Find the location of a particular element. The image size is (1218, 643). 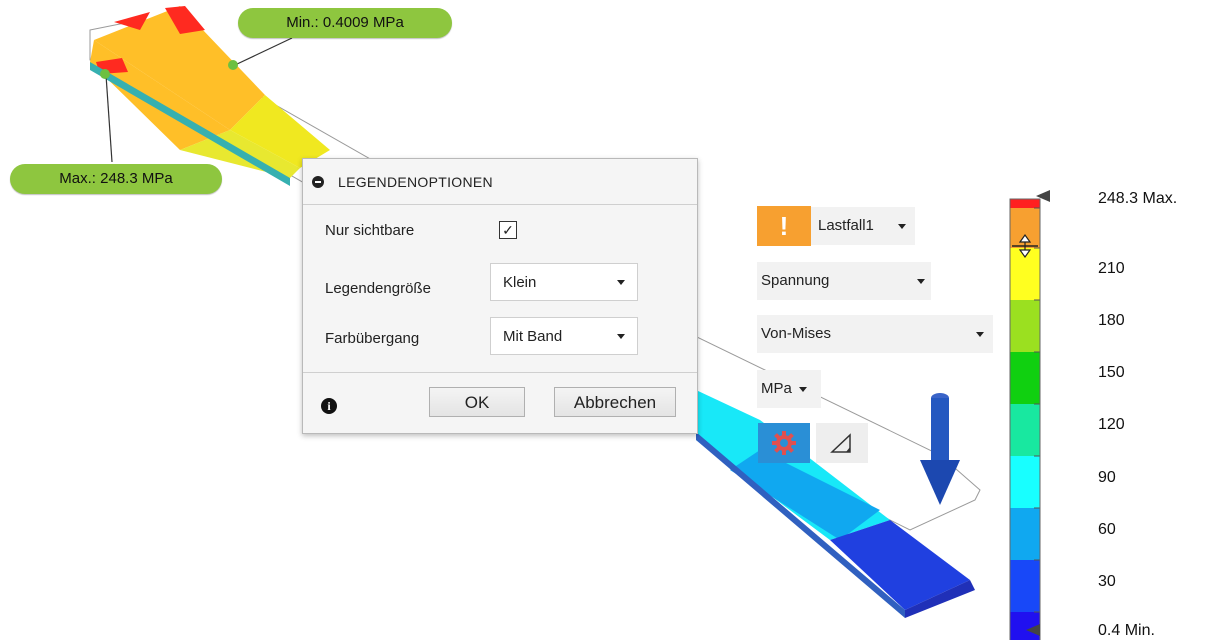

gear-icon is located at coordinates (784, 443).